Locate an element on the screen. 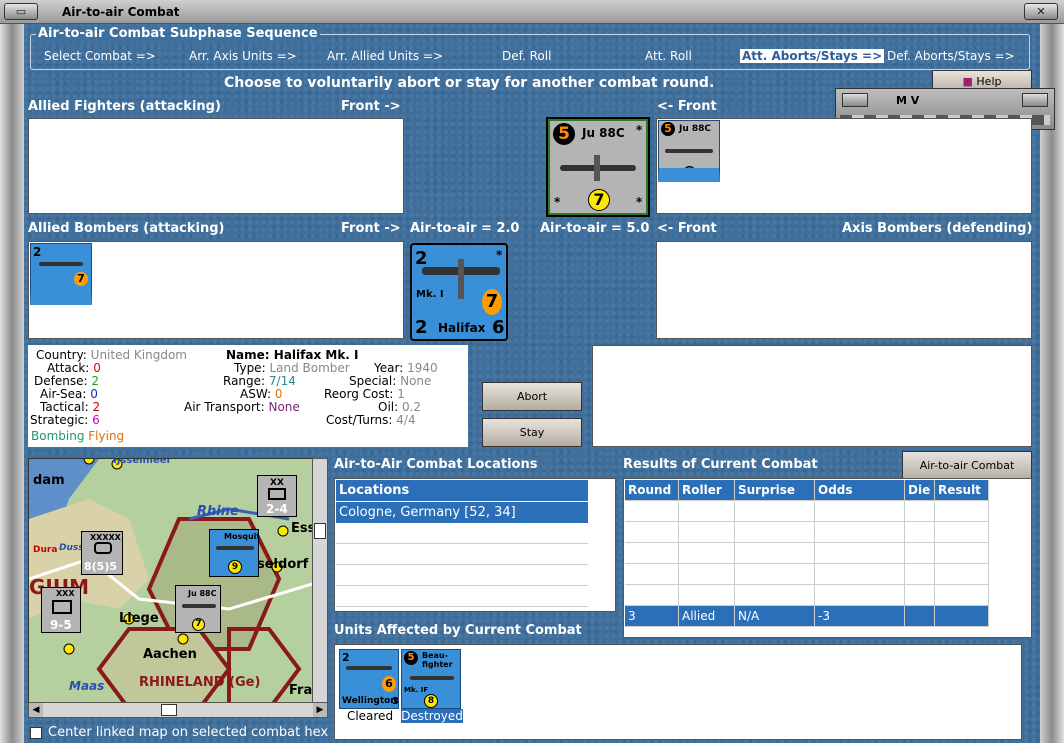  results-header-result: Result is located at coordinates (962, 490).